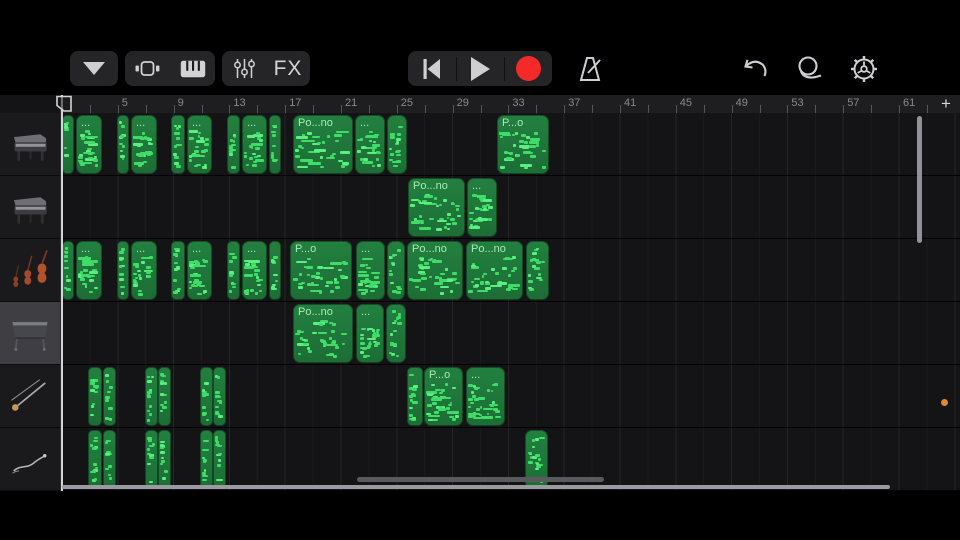 Image resolution: width=960 pixels, height=540 pixels. What do you see at coordinates (244, 68) in the screenshot?
I see `mixer-button` at bounding box center [244, 68].